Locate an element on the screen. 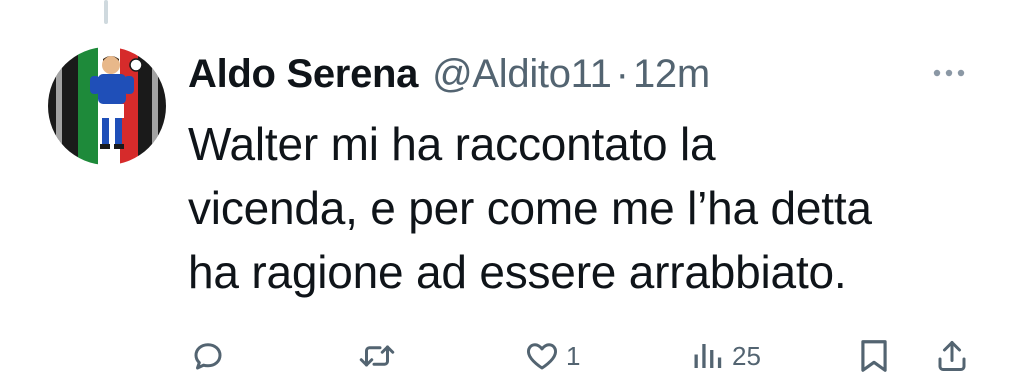 The width and height of the screenshot is (1024, 388). reply-button is located at coordinates (208, 356).